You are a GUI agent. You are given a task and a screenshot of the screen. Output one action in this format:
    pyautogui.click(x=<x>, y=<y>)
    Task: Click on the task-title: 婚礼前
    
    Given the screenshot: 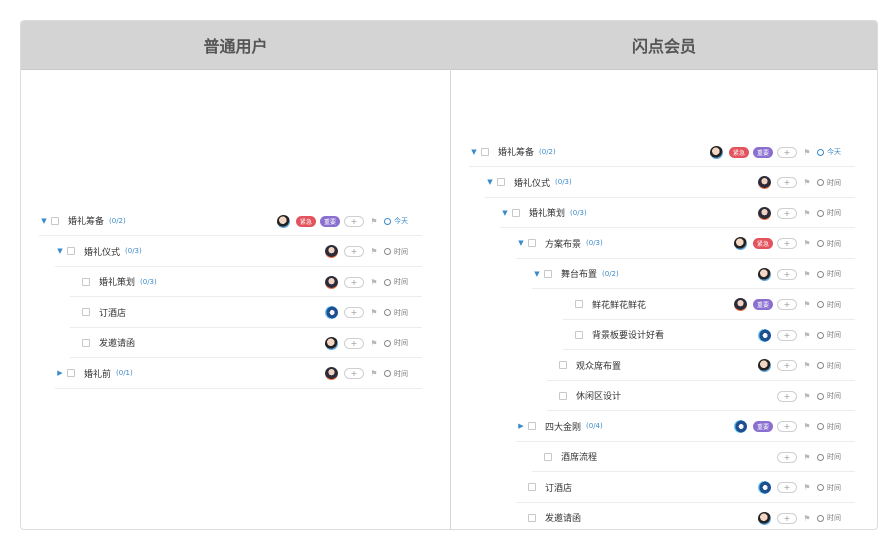 What is the action you would take?
    pyautogui.click(x=97, y=373)
    